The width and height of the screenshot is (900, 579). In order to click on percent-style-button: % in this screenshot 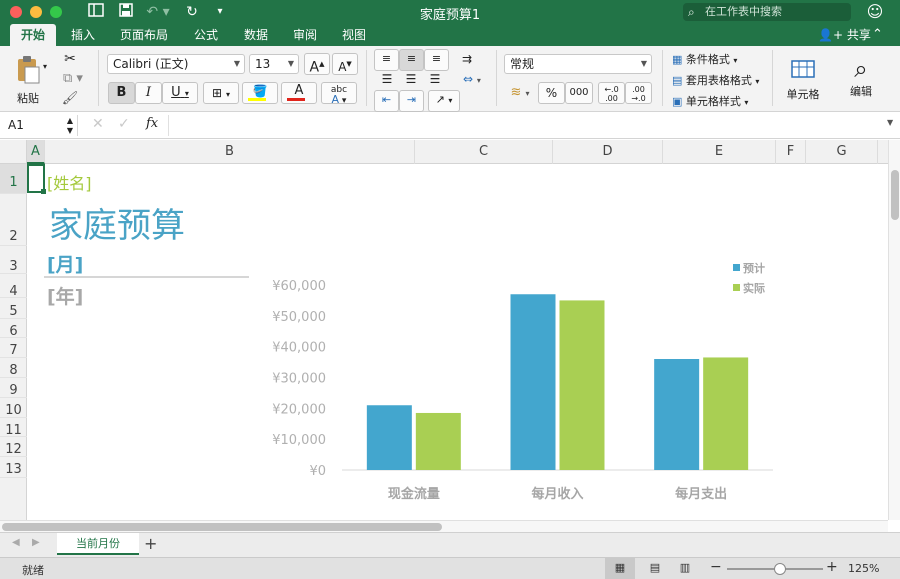, I will do `click(551, 93)`.